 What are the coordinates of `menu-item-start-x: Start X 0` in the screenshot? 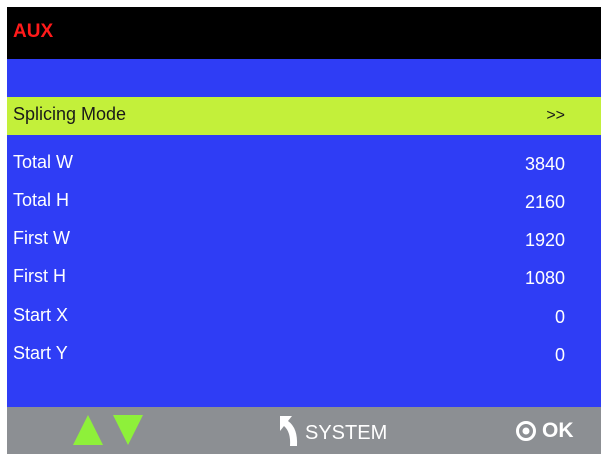 It's located at (304, 317).